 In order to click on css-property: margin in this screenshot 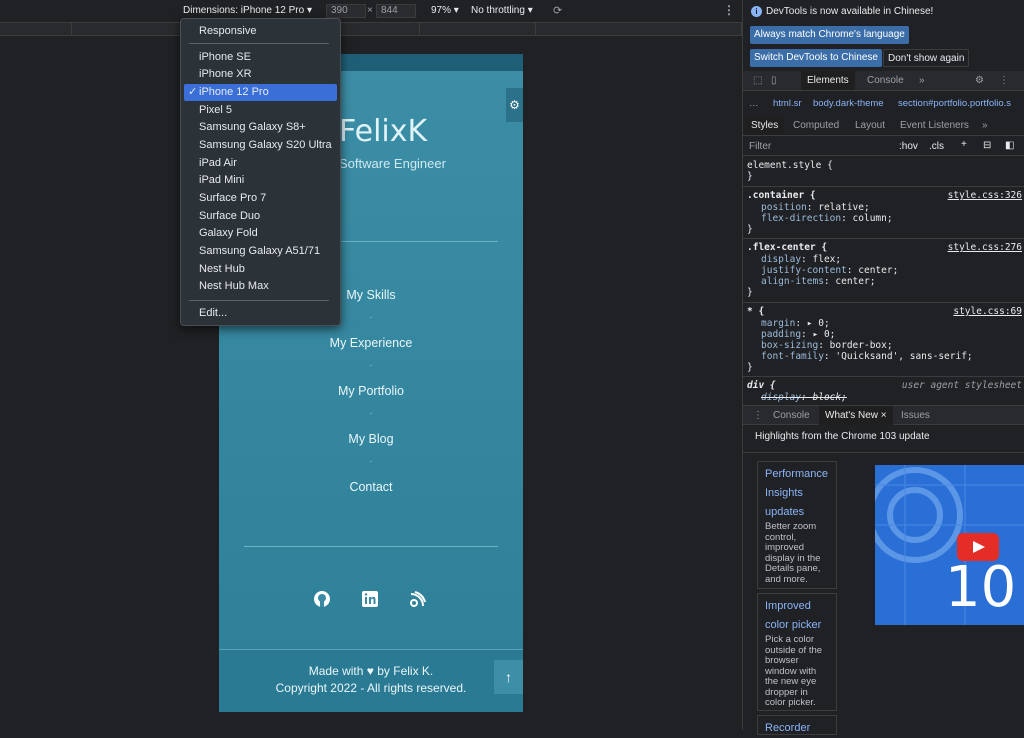, I will do `click(778, 323)`.